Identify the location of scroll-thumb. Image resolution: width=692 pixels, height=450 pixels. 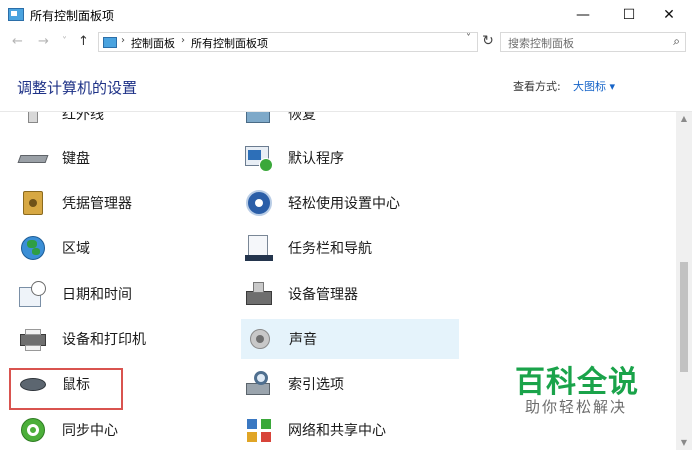
(684, 317).